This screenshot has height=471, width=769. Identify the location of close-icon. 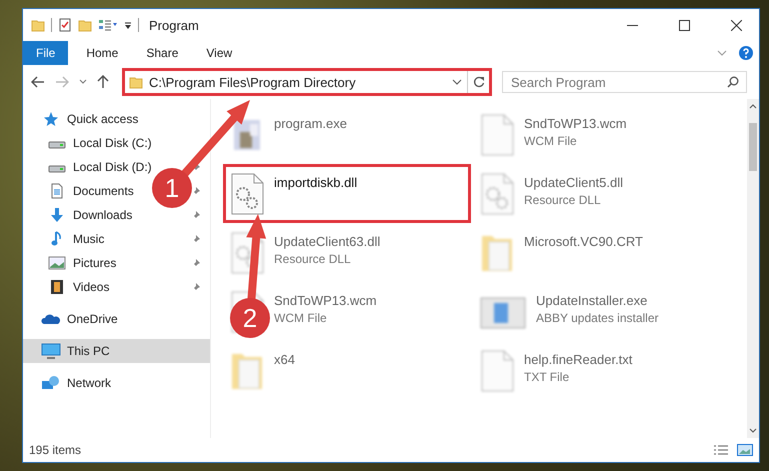
(736, 25).